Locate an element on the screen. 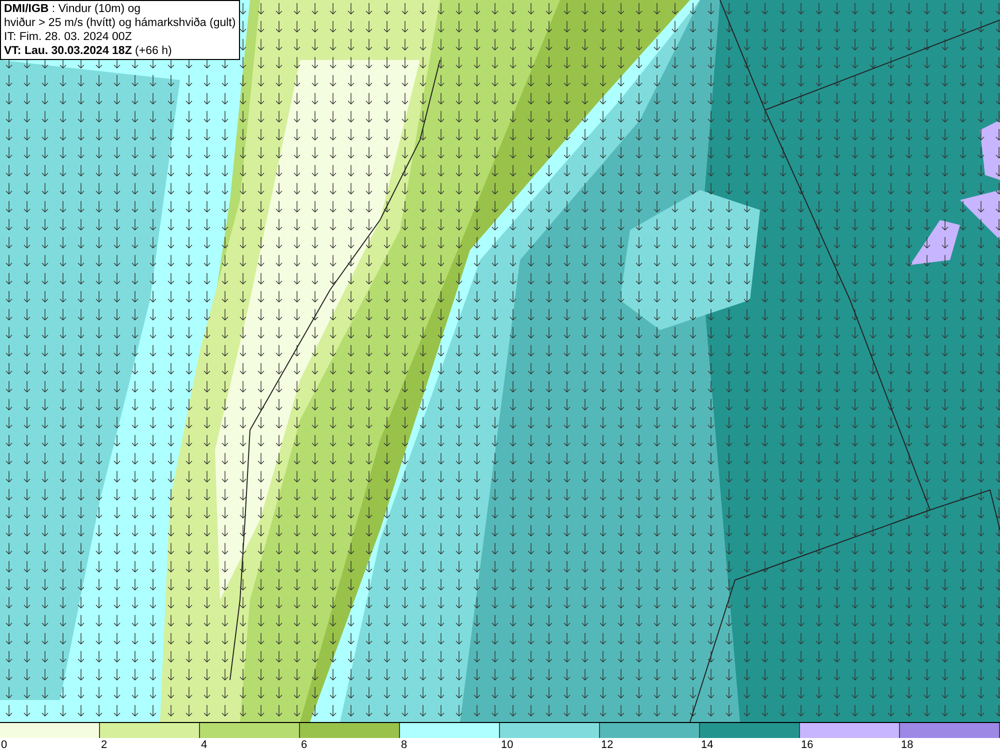  map-info-line: IT: Fim. 28. 03. 2024 00Z is located at coordinates (68, 37).